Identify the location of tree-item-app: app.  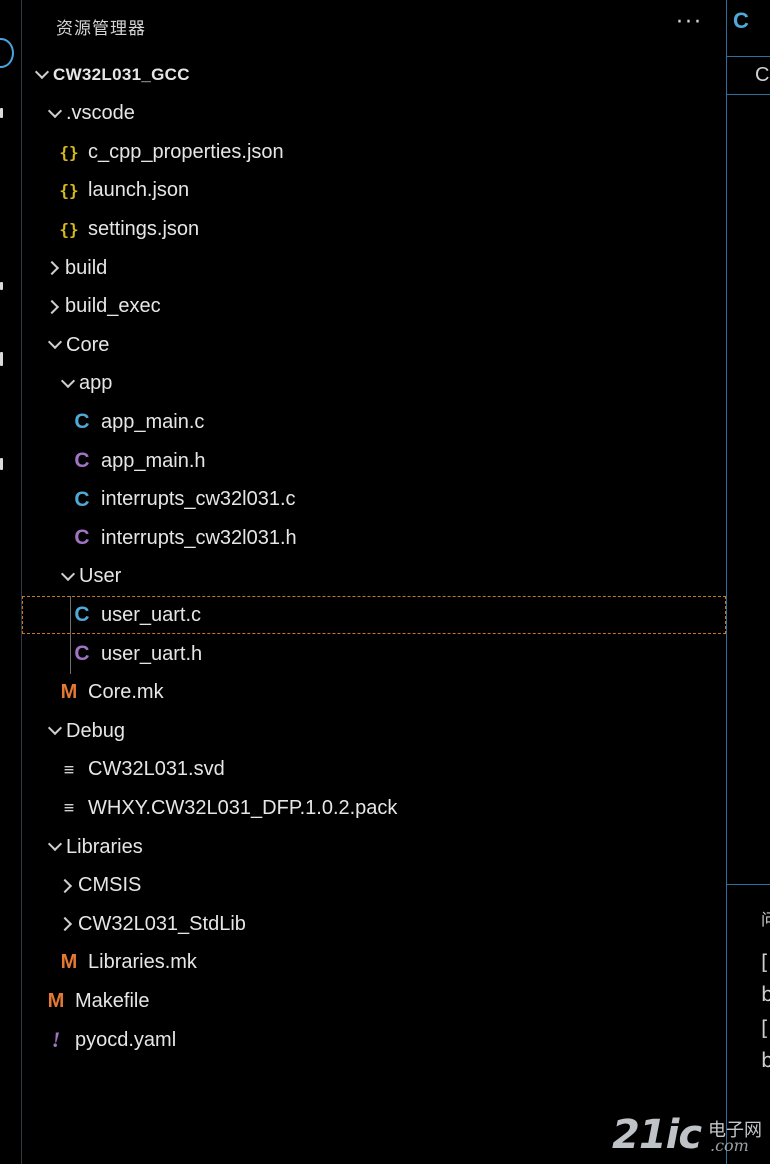
(374, 384).